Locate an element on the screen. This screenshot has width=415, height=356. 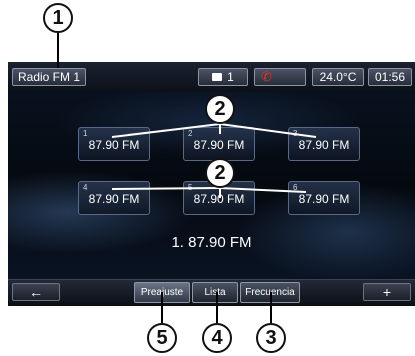
tab-label: Preajuste is located at coordinates (162, 292).